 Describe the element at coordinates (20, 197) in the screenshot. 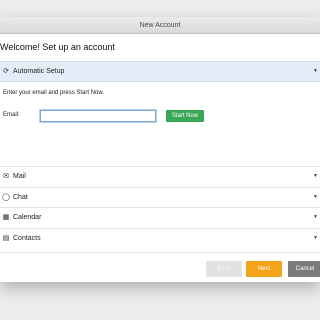

I see `section-label: Chat` at that location.